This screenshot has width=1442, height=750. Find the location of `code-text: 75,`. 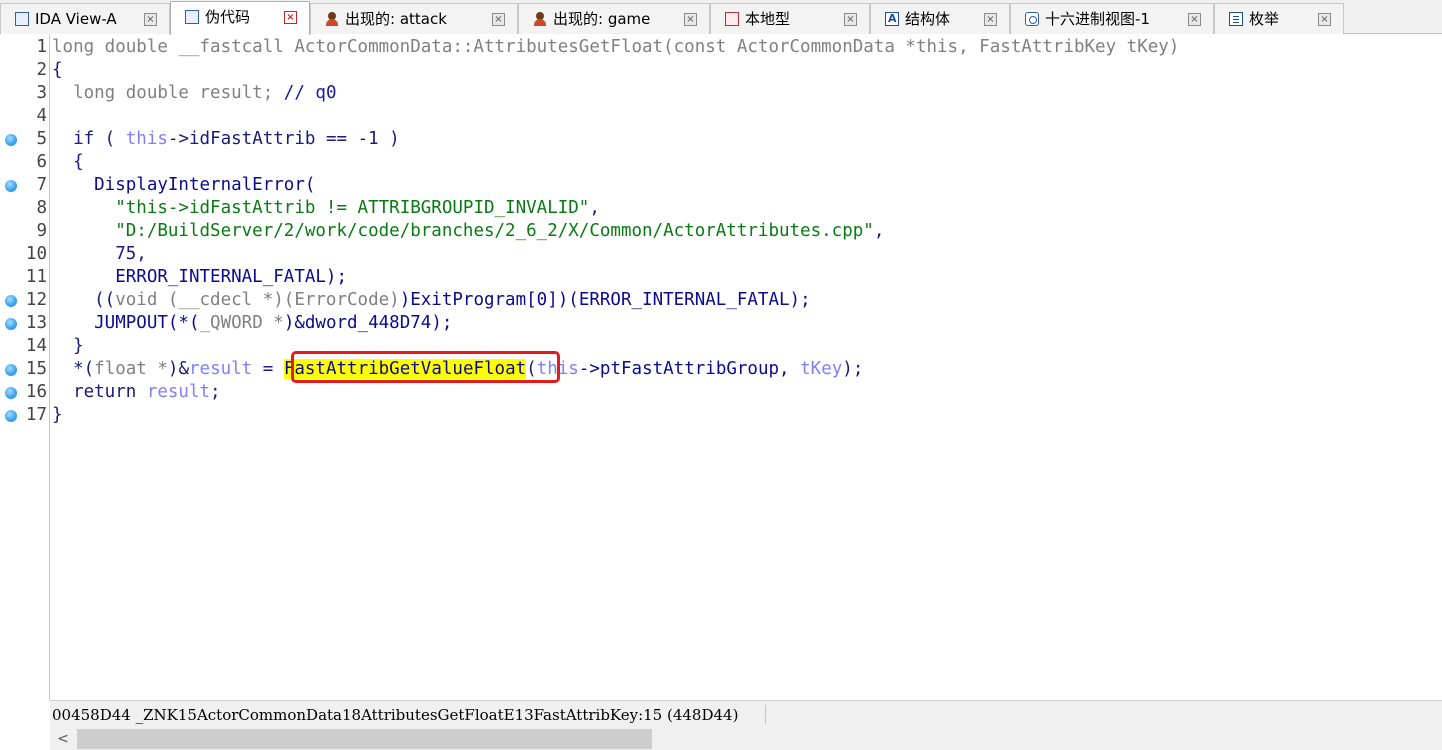

code-text: 75, is located at coordinates (99, 254).